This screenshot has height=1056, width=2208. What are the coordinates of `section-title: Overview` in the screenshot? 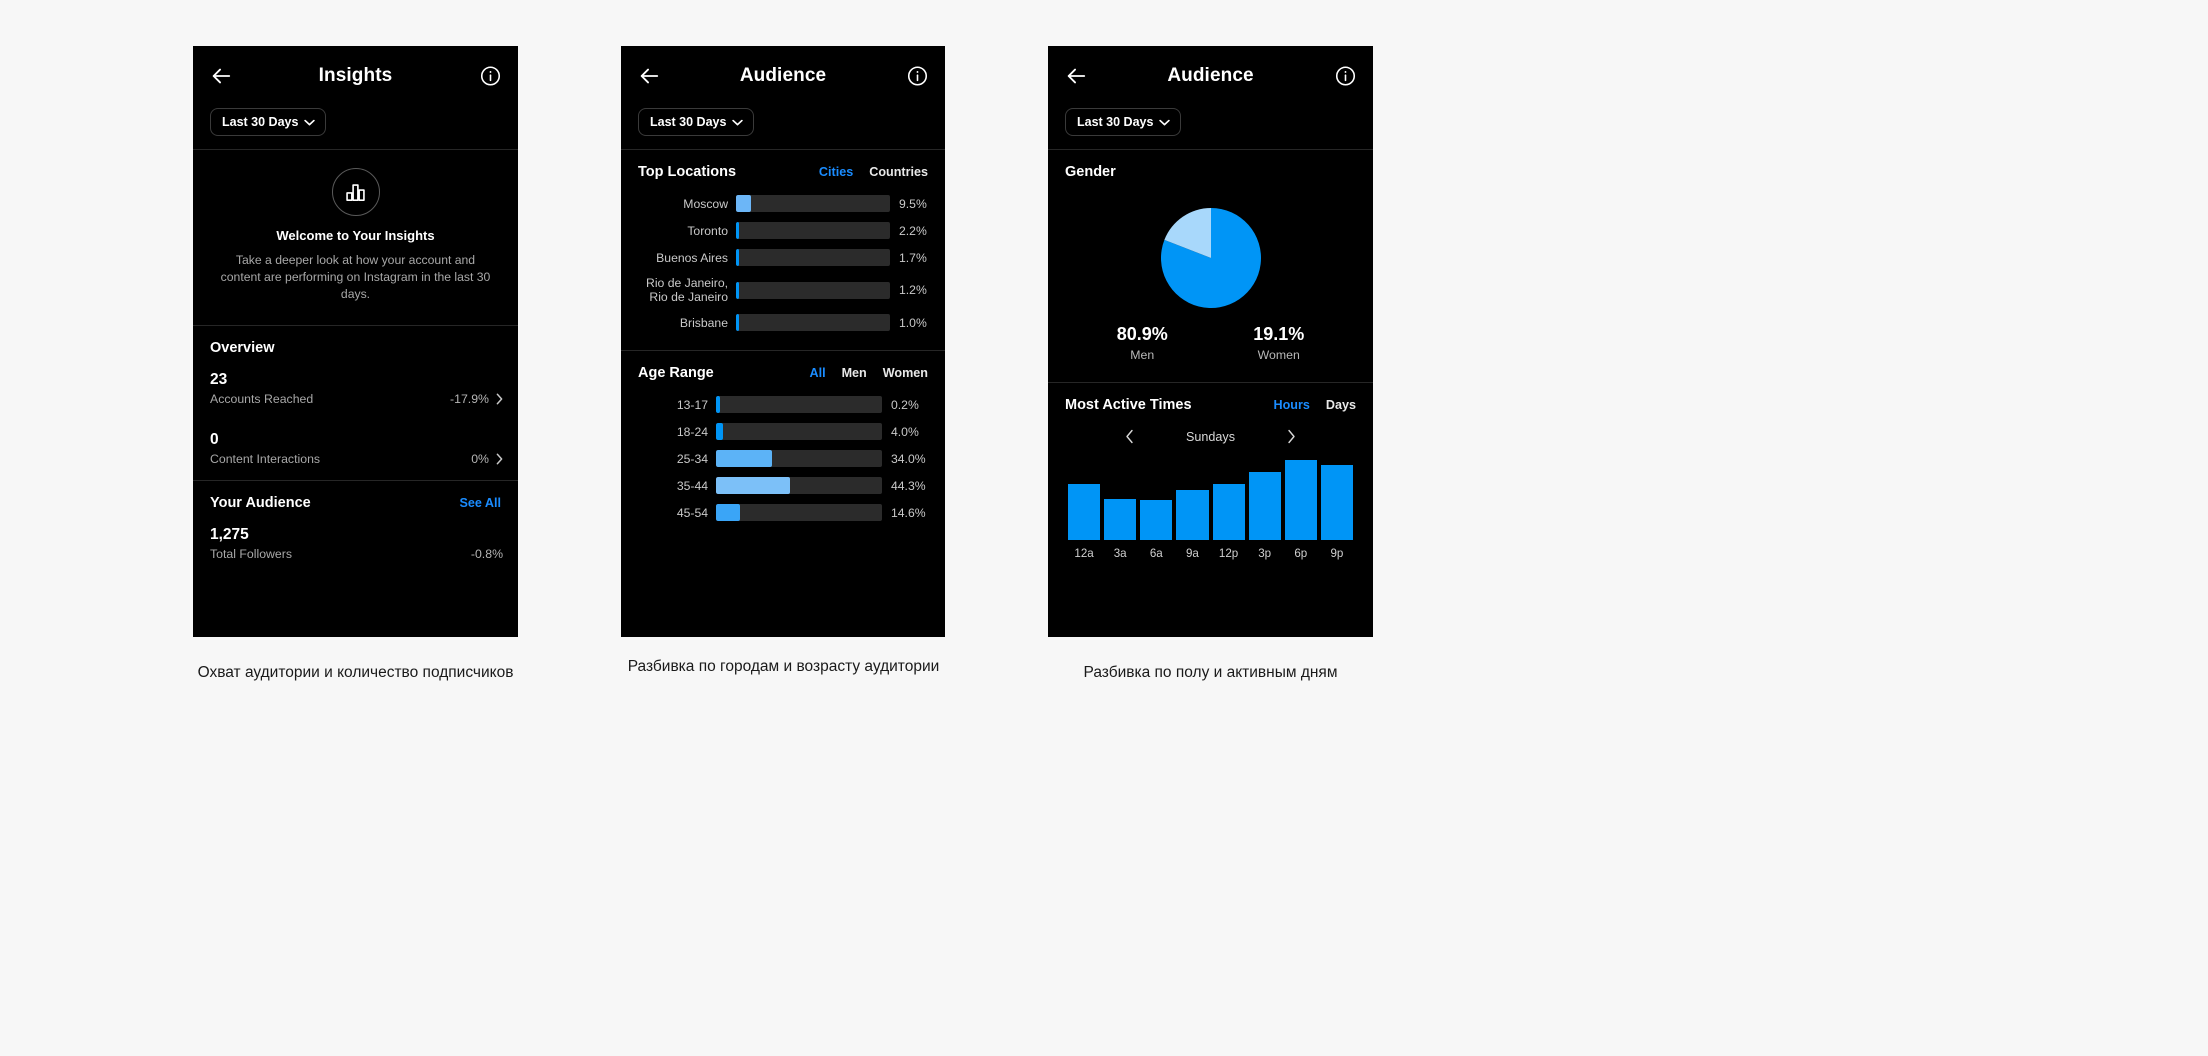 It's located at (242, 348).